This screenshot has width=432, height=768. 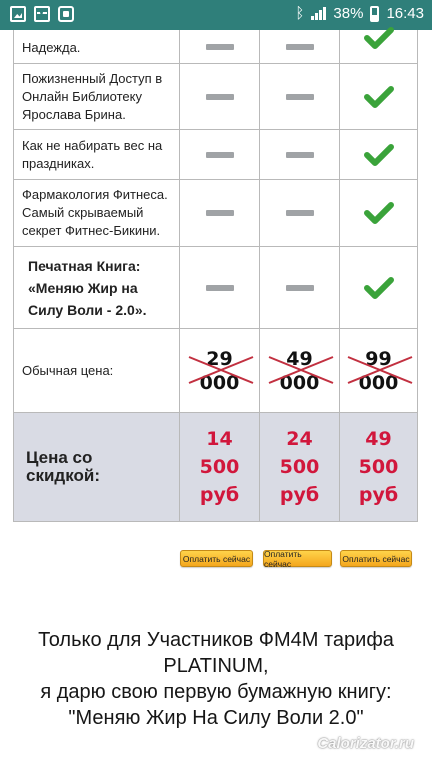 I want to click on regular-price: 99 000, so click(x=379, y=371).